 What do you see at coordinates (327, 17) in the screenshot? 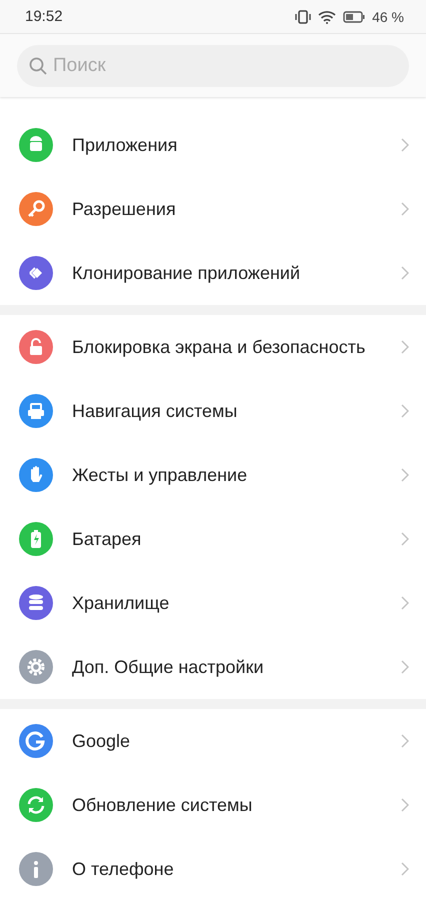
I see `wifi-icon` at bounding box center [327, 17].